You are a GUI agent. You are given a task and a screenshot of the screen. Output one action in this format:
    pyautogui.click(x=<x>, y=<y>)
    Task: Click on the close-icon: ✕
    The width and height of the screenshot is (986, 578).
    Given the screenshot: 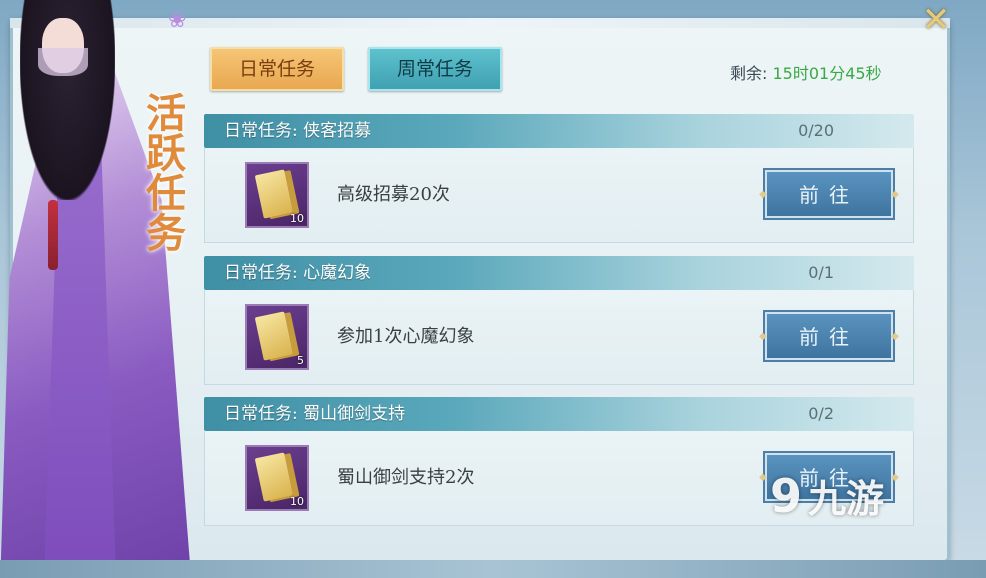 What is the action you would take?
    pyautogui.click(x=936, y=20)
    